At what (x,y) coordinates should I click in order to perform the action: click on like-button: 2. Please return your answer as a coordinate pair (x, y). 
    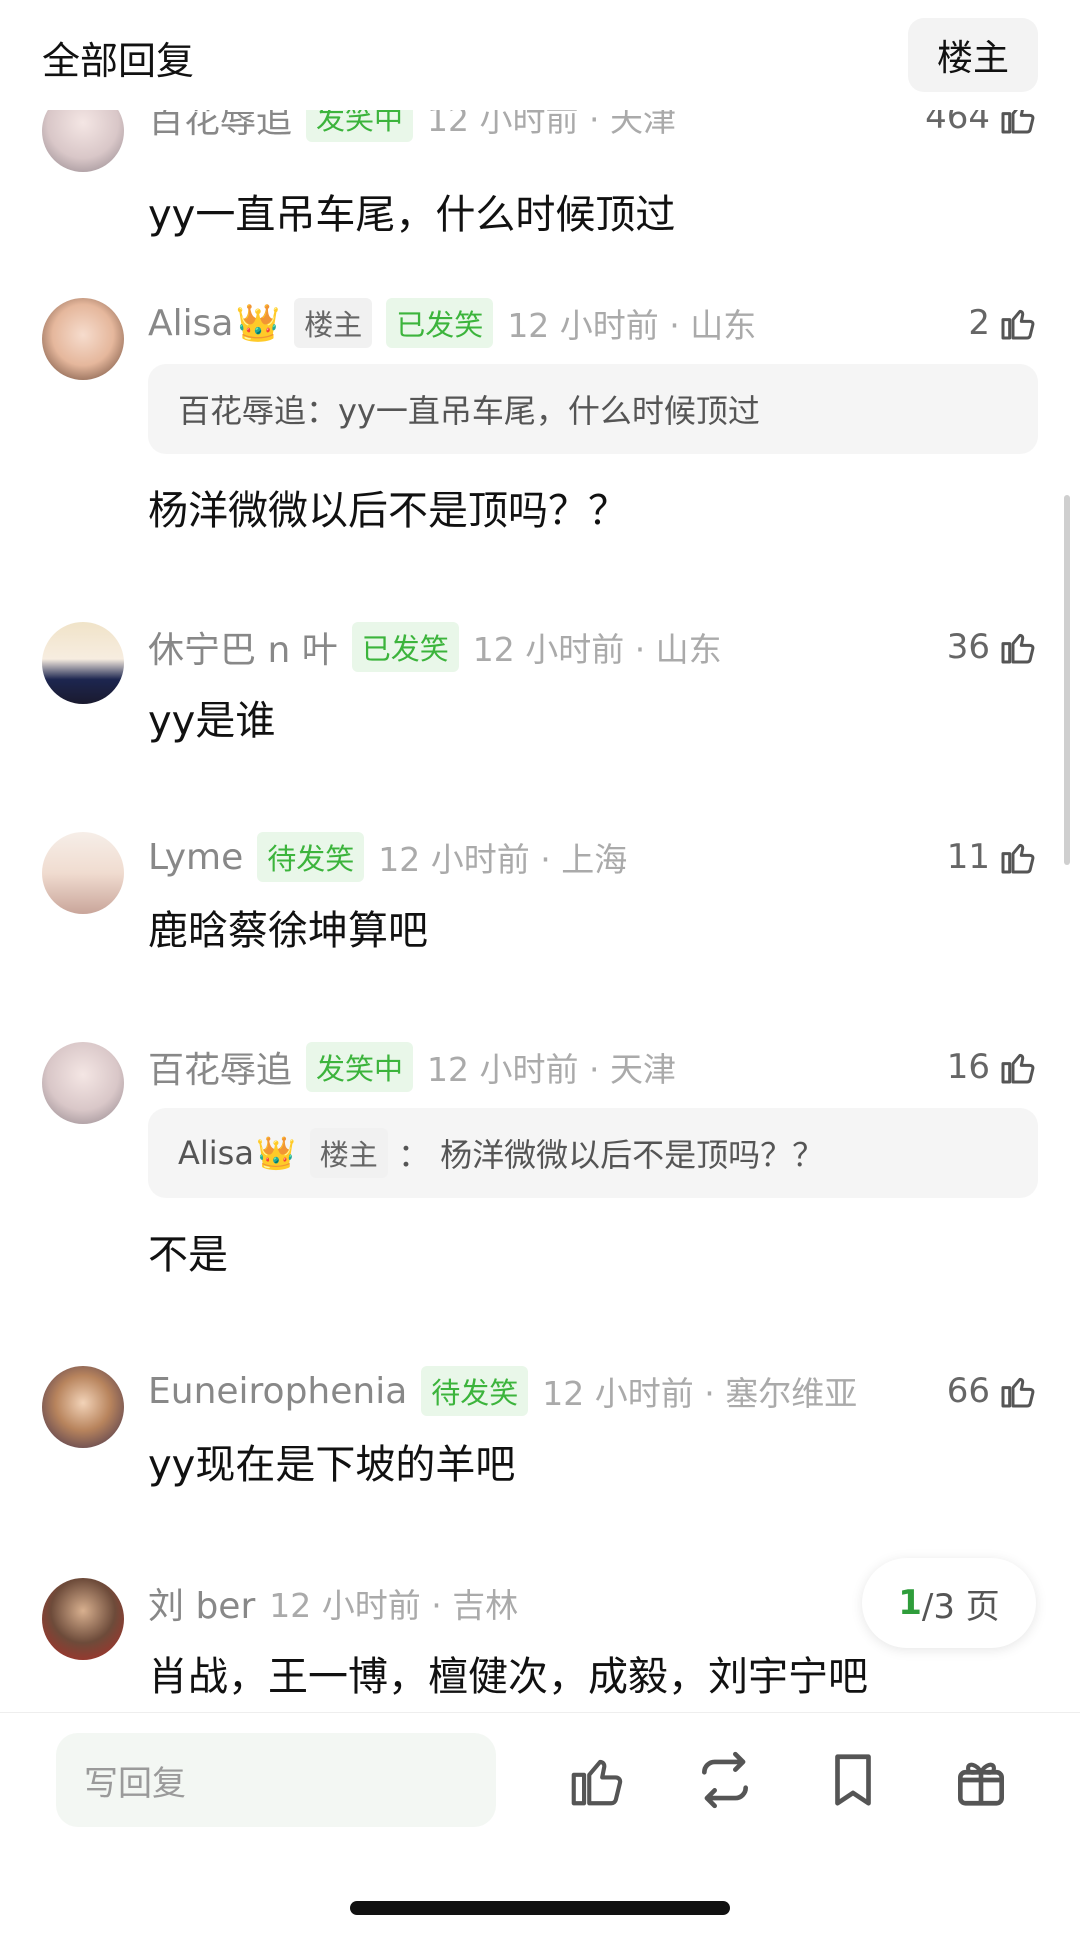
    Looking at the image, I should click on (1003, 323).